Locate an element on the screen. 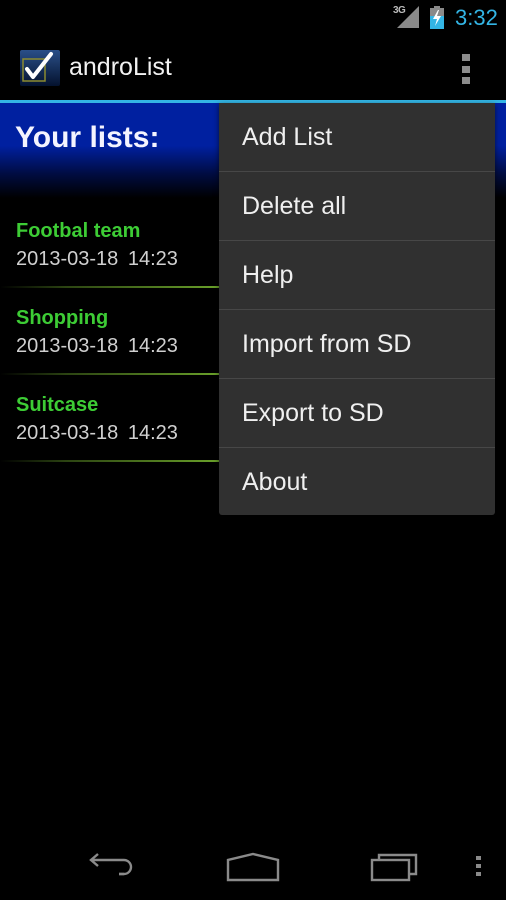 This screenshot has width=506, height=900. menu-item-import-from-sd: Import from SD is located at coordinates (357, 344).